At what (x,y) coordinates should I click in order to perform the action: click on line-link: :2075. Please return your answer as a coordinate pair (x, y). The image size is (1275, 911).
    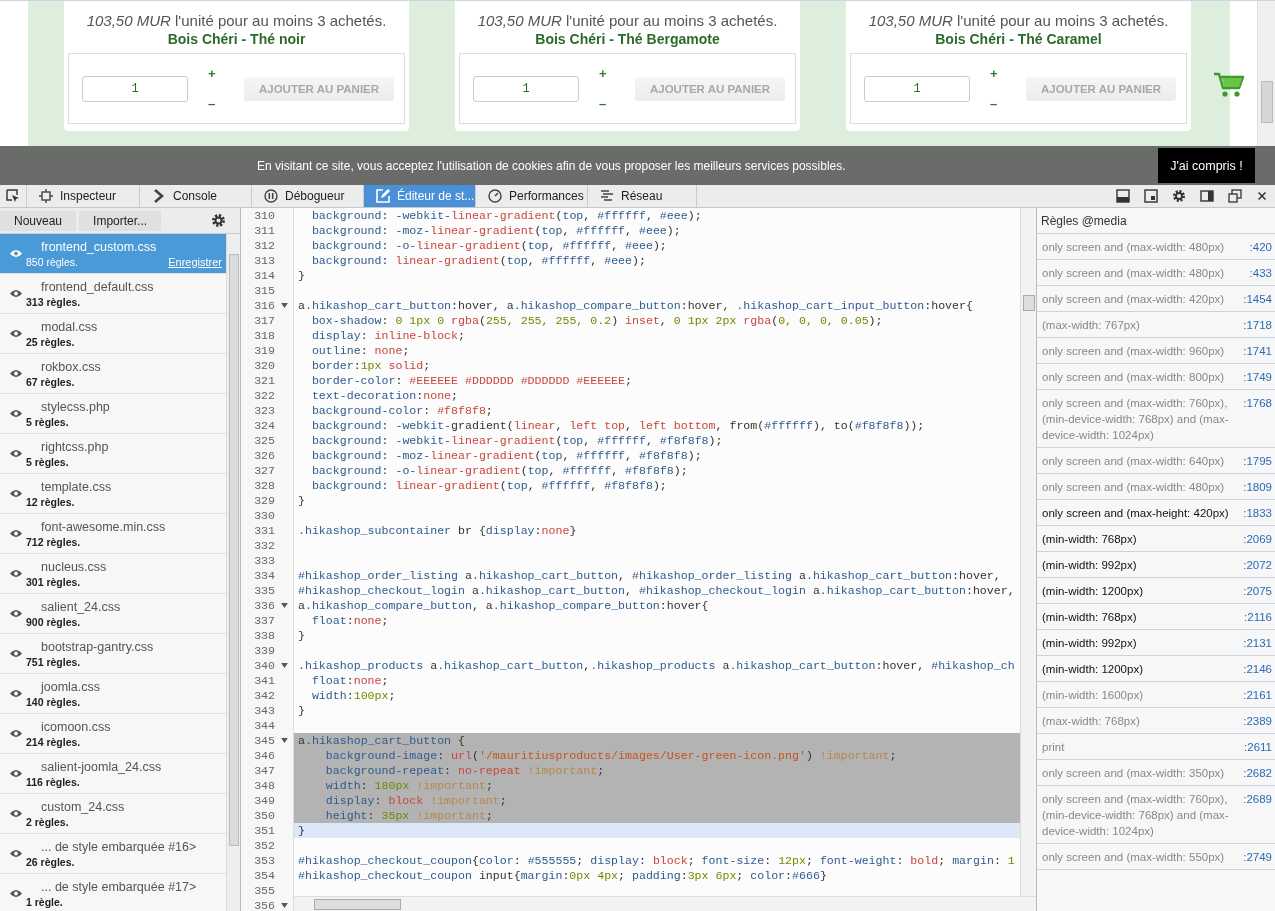
    Looking at the image, I should click on (1257, 591).